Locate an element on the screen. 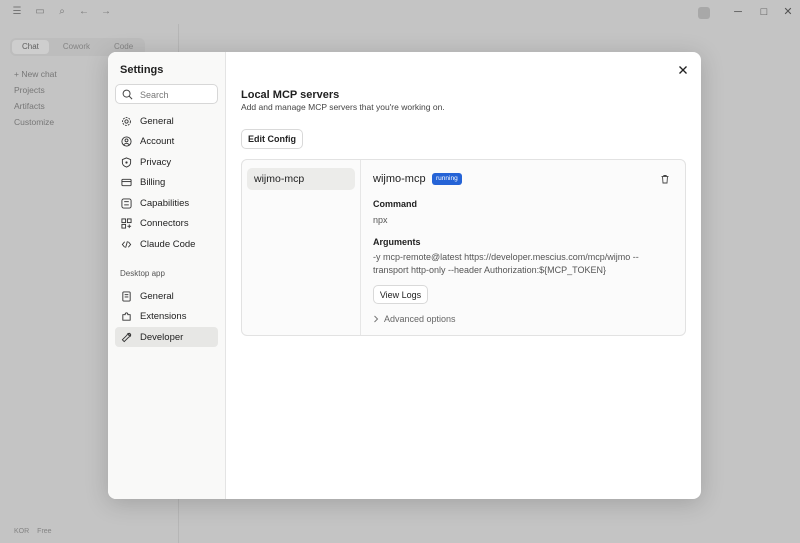 This screenshot has height=543, width=800. nav-item-desktop-general: General is located at coordinates (166, 296).